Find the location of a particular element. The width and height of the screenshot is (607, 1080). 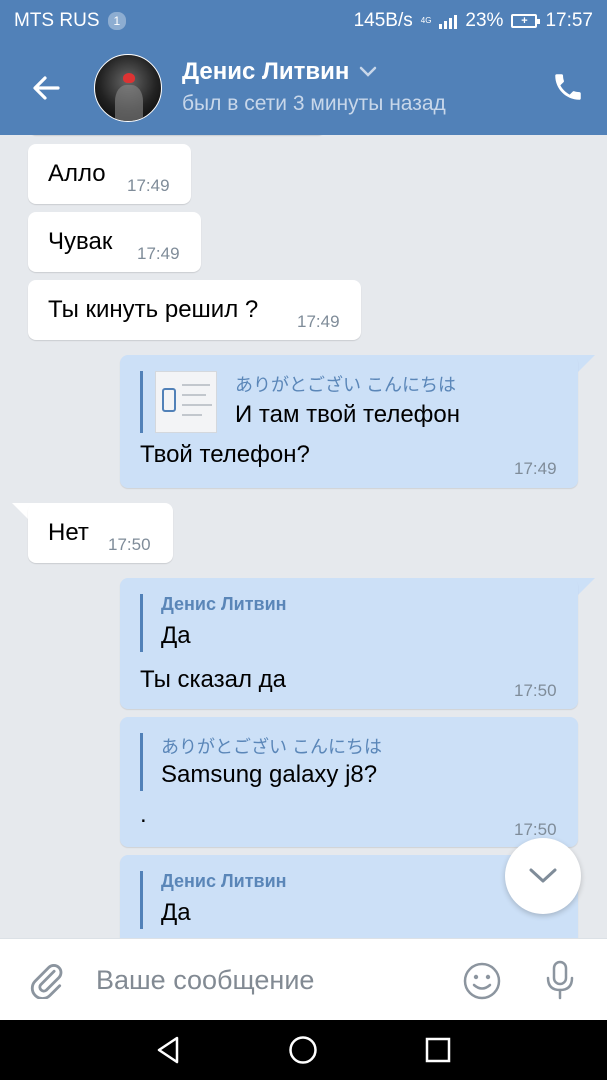

message-bubble-incoming: Чувак 17:49 is located at coordinates (114, 242).